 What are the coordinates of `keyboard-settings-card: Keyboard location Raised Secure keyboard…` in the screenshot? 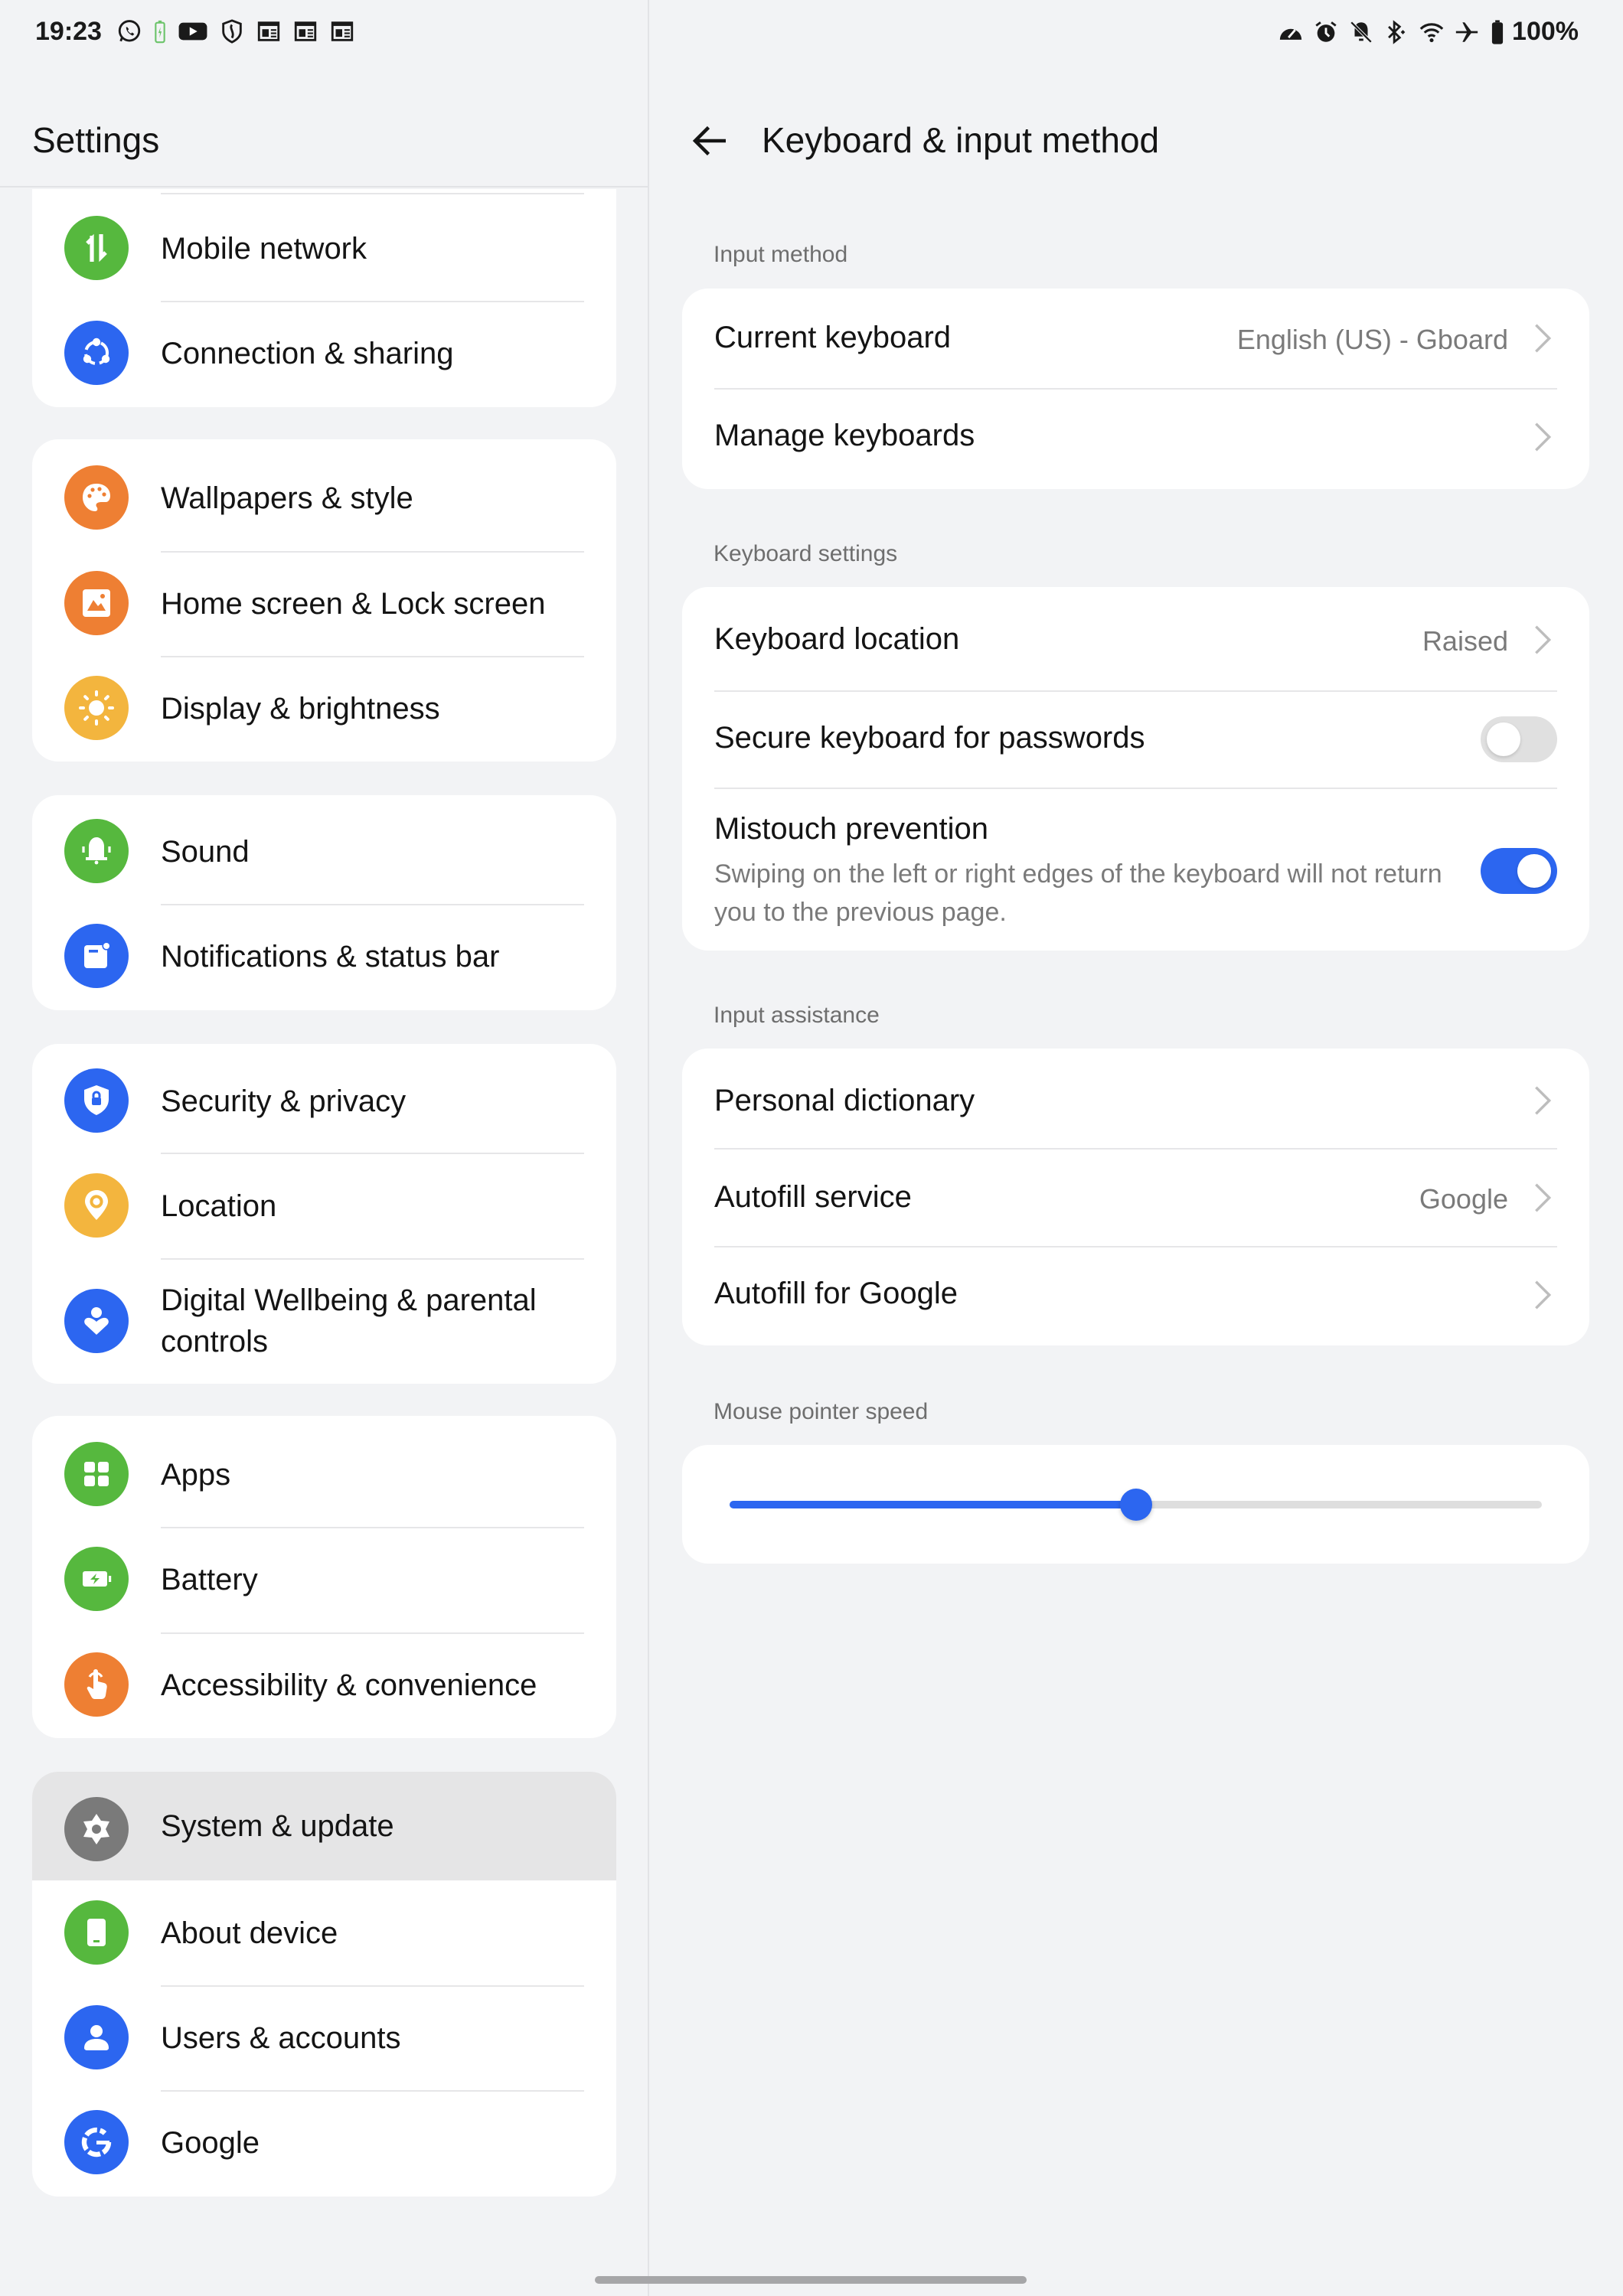 It's located at (1135, 769).